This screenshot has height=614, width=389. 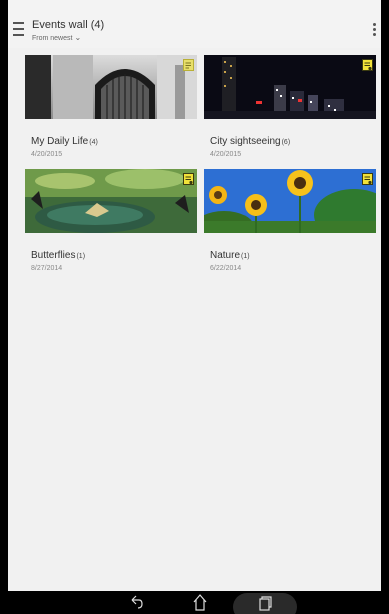 I want to click on event-date: 6/22/2014, so click(x=226, y=268).